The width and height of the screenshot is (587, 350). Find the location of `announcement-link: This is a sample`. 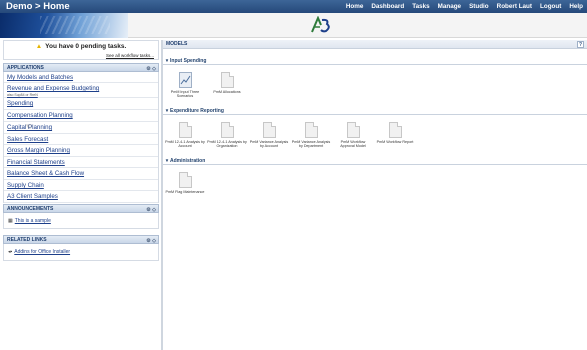

announcement-link: This is a sample is located at coordinates (33, 221).